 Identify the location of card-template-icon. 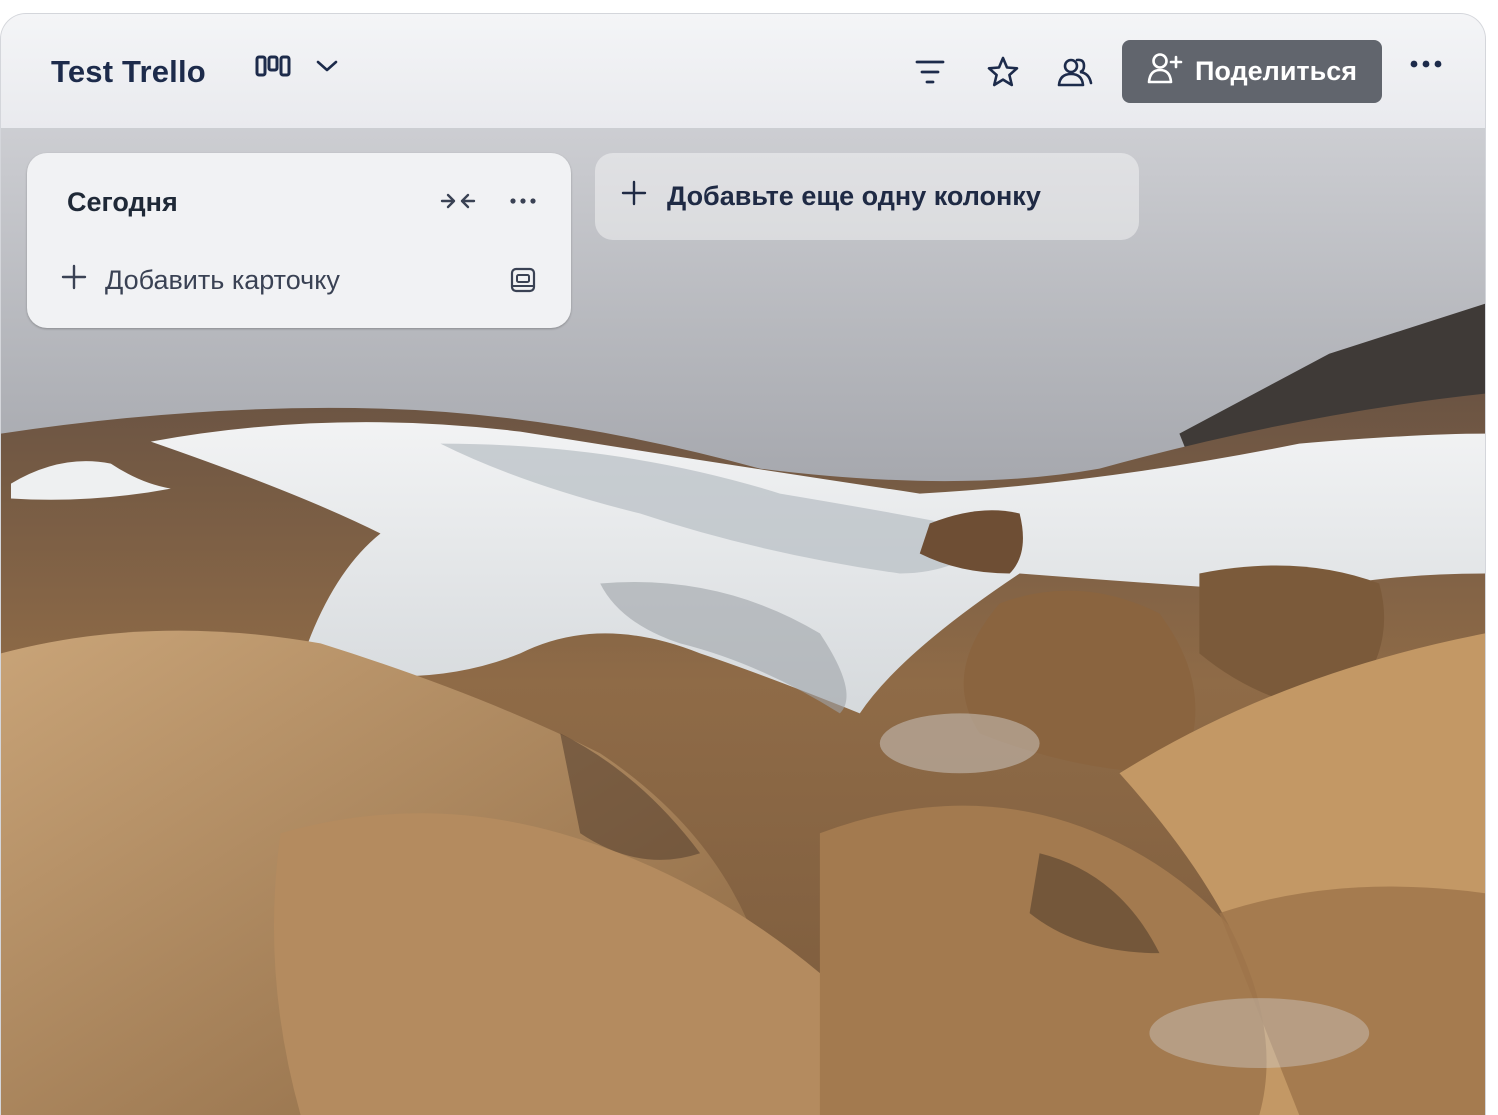
(523, 280).